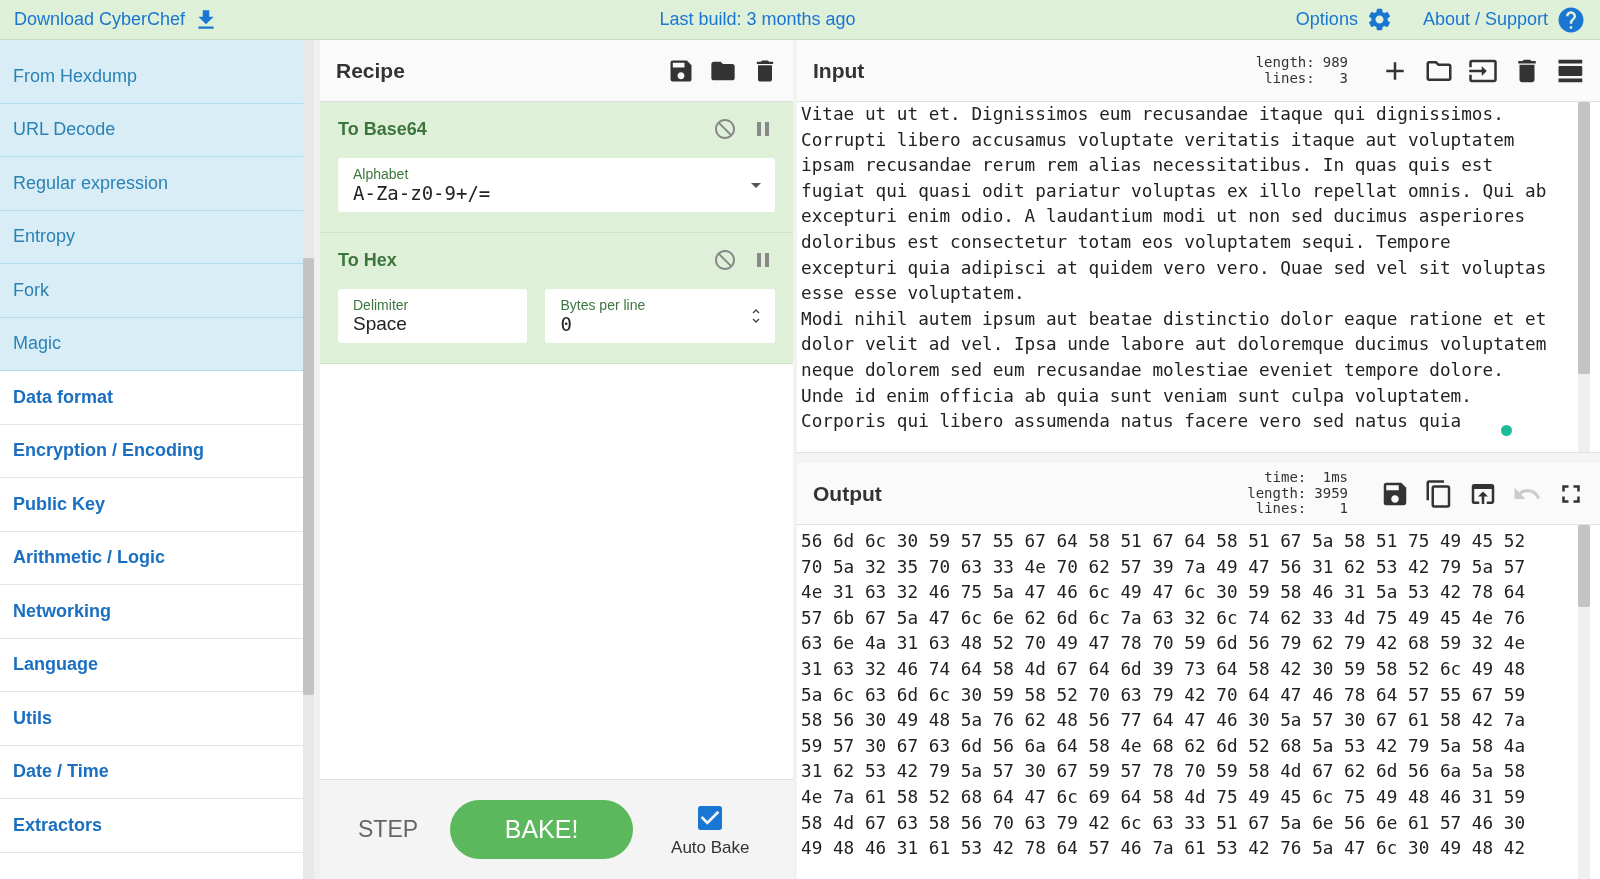  Describe the element at coordinates (380, 324) in the screenshot. I see `arg-value: Space` at that location.